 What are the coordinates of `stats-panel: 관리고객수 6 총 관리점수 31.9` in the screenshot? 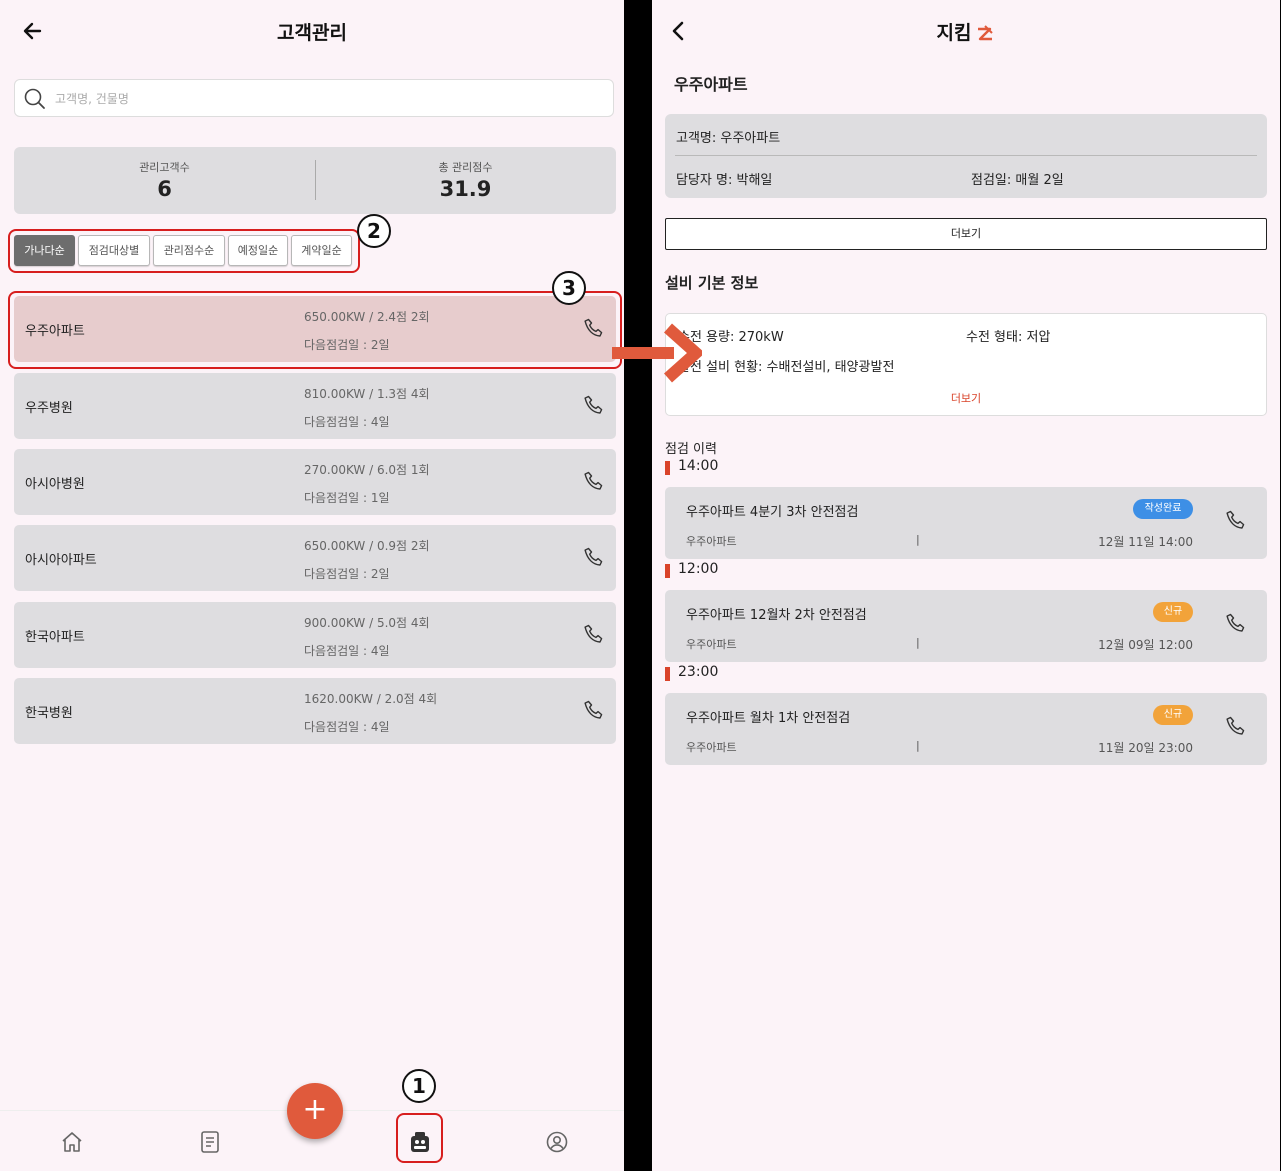 It's located at (315, 180).